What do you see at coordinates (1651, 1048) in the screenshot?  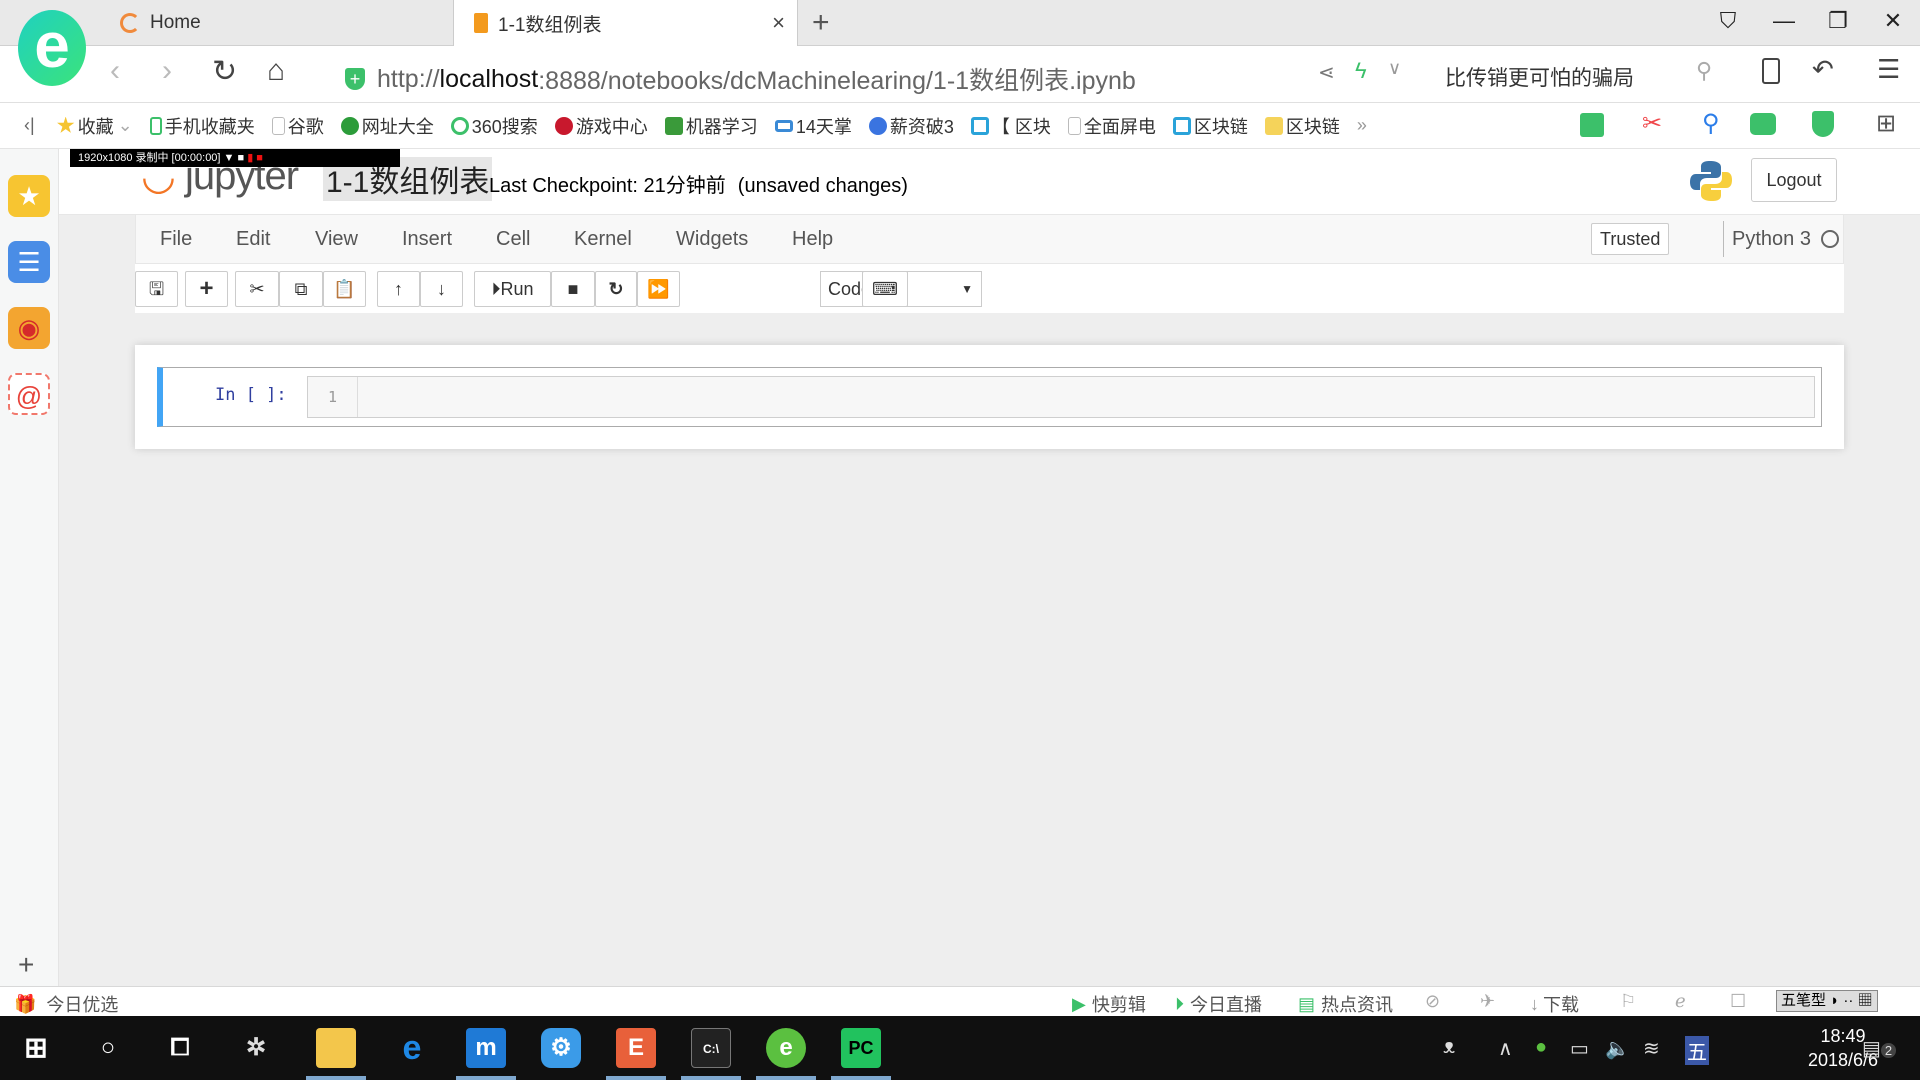 I see `wifi-icon: ≋` at bounding box center [1651, 1048].